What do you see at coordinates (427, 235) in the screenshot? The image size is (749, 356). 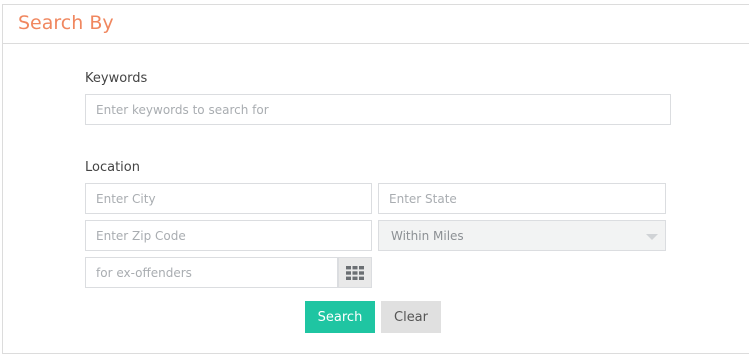 I see `within-miles-label: Within Miles` at bounding box center [427, 235].